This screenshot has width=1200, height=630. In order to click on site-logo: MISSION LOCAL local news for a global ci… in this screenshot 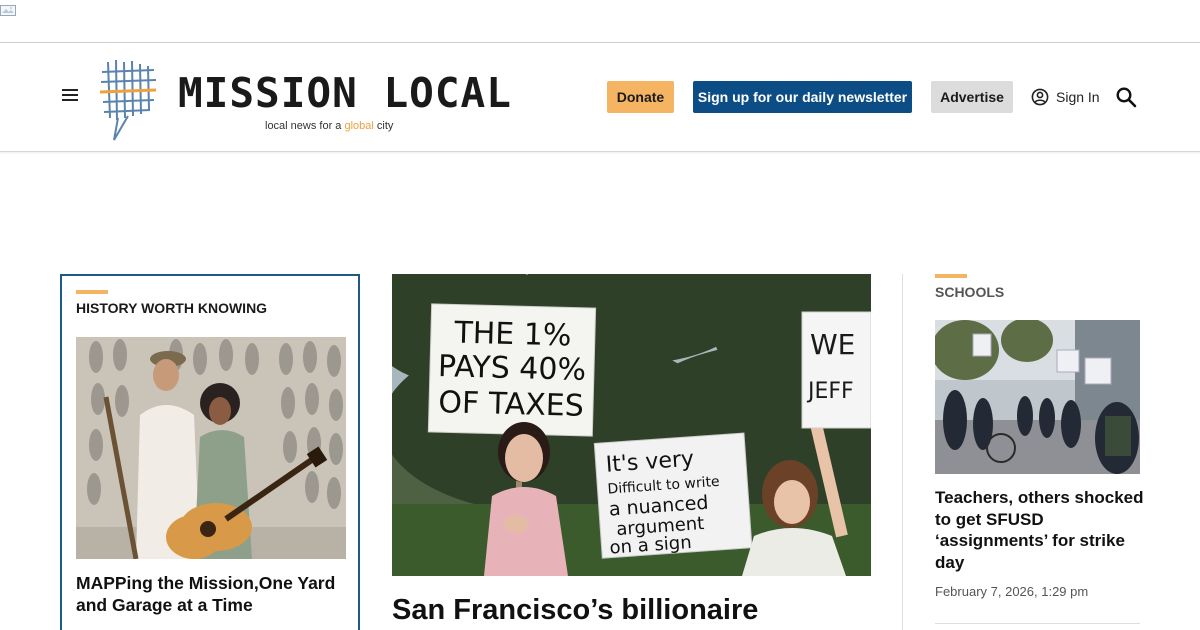, I will do `click(304, 100)`.